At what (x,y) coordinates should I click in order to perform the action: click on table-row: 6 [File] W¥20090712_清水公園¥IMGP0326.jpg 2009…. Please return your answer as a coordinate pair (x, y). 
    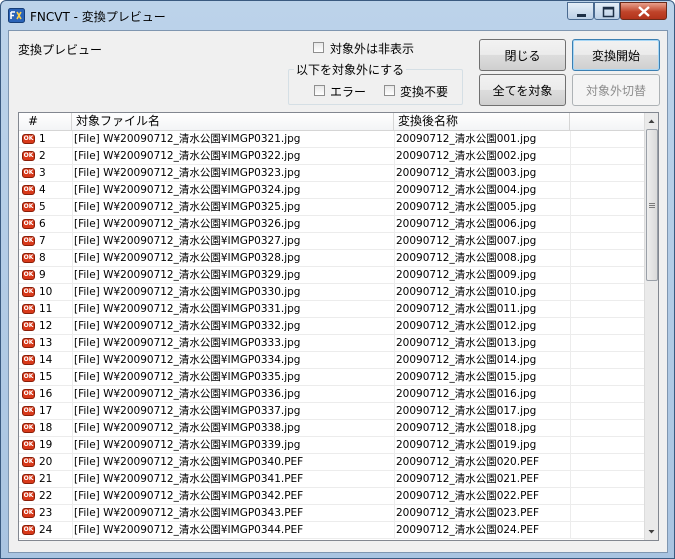
    Looking at the image, I should click on (331, 224).